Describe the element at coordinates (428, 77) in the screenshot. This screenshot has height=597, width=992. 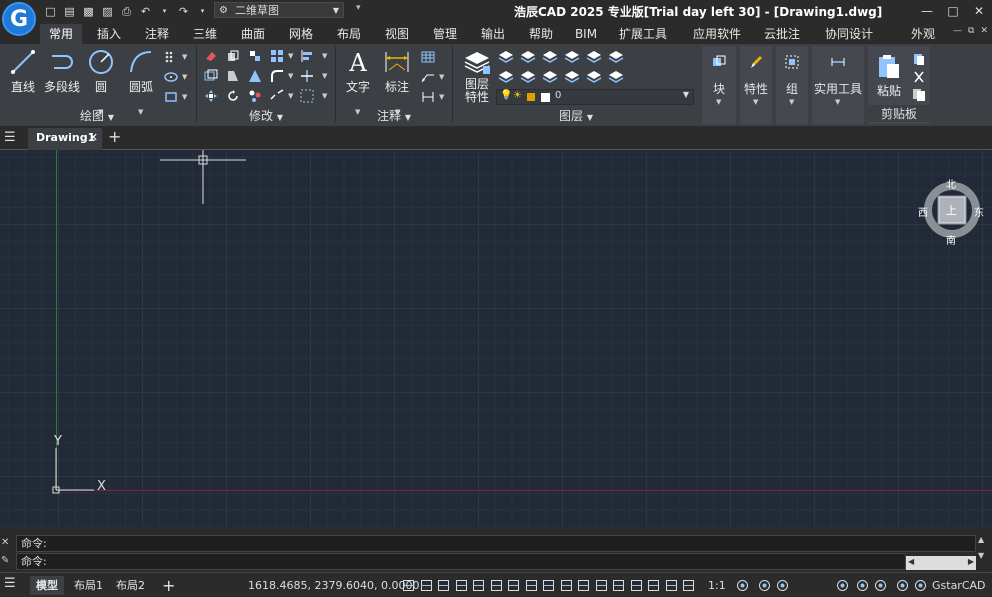
I see `leader-icon` at that location.